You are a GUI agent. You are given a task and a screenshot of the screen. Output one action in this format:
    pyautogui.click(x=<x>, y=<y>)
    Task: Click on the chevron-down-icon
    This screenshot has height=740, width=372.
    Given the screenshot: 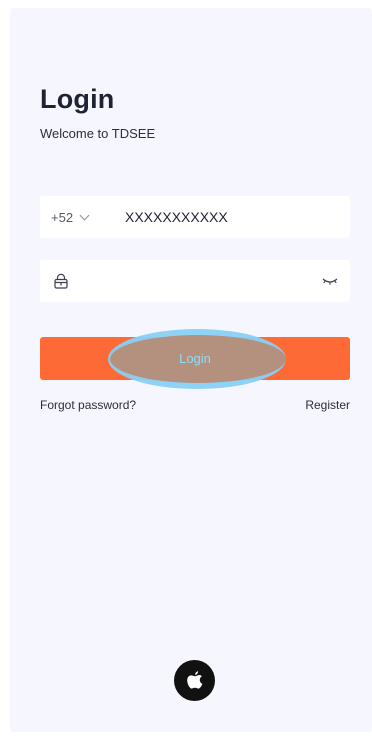 What is the action you would take?
    pyautogui.click(x=84, y=215)
    